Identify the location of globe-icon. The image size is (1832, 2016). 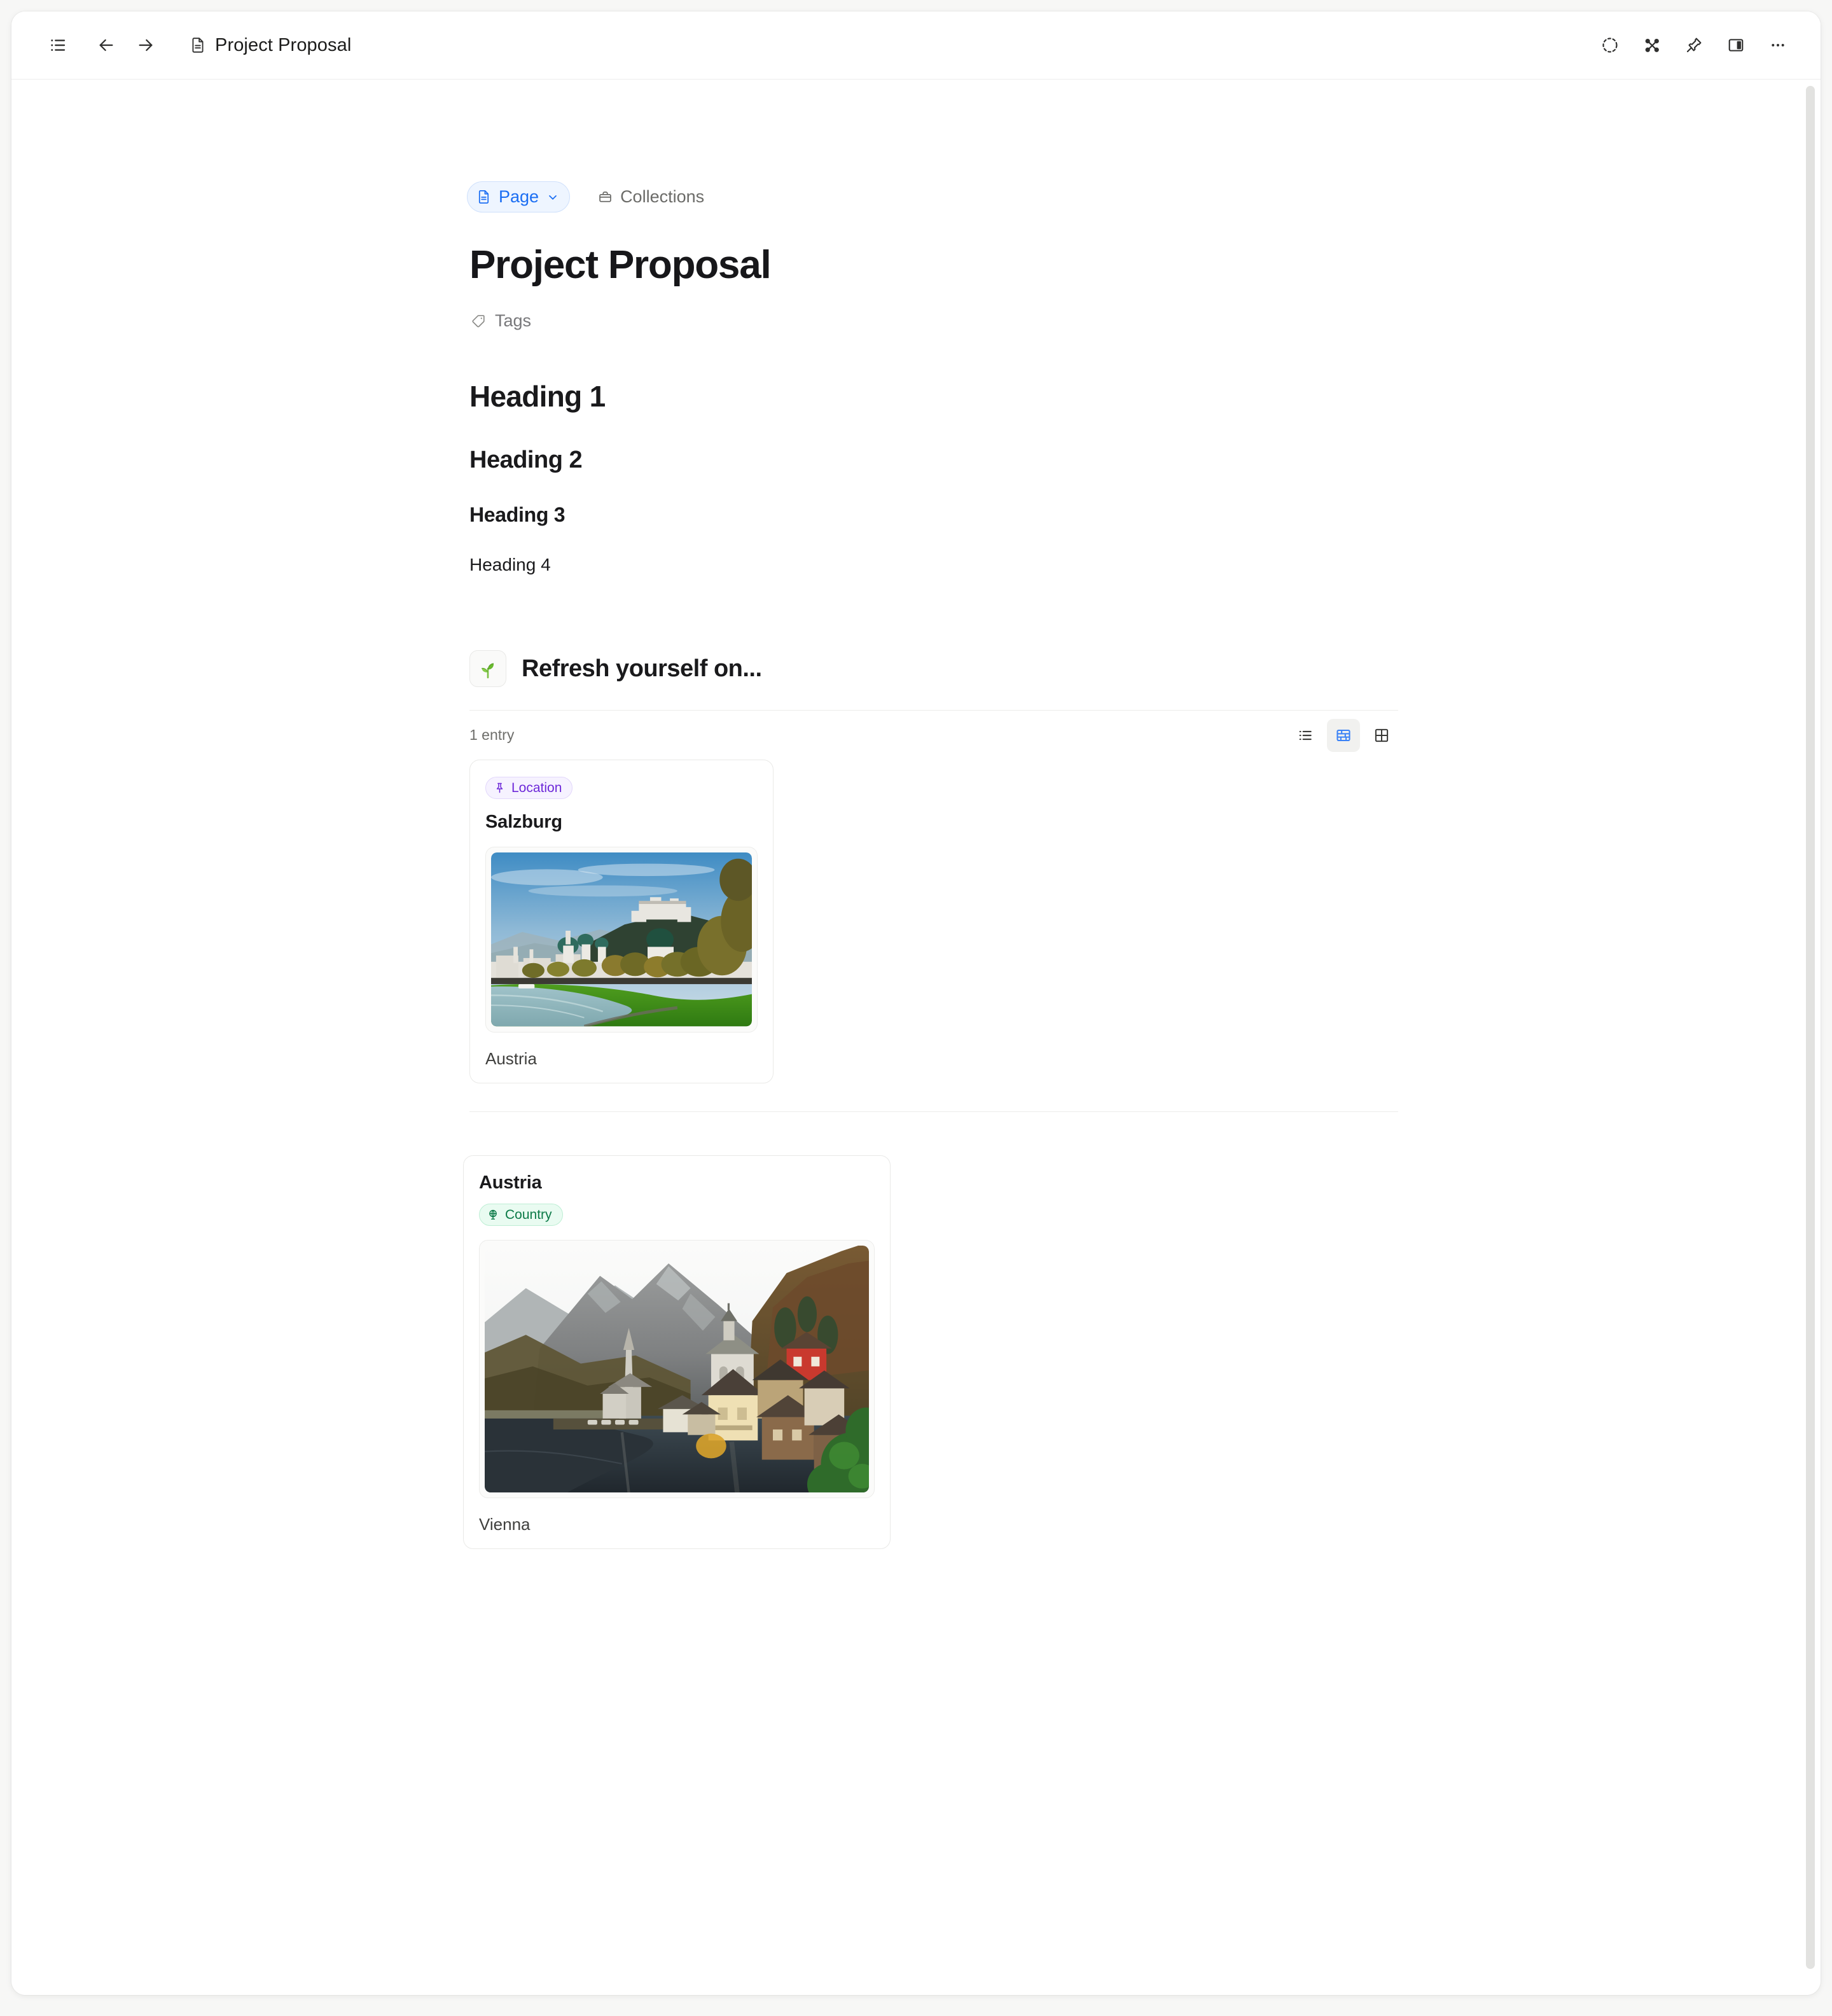
(493, 1215).